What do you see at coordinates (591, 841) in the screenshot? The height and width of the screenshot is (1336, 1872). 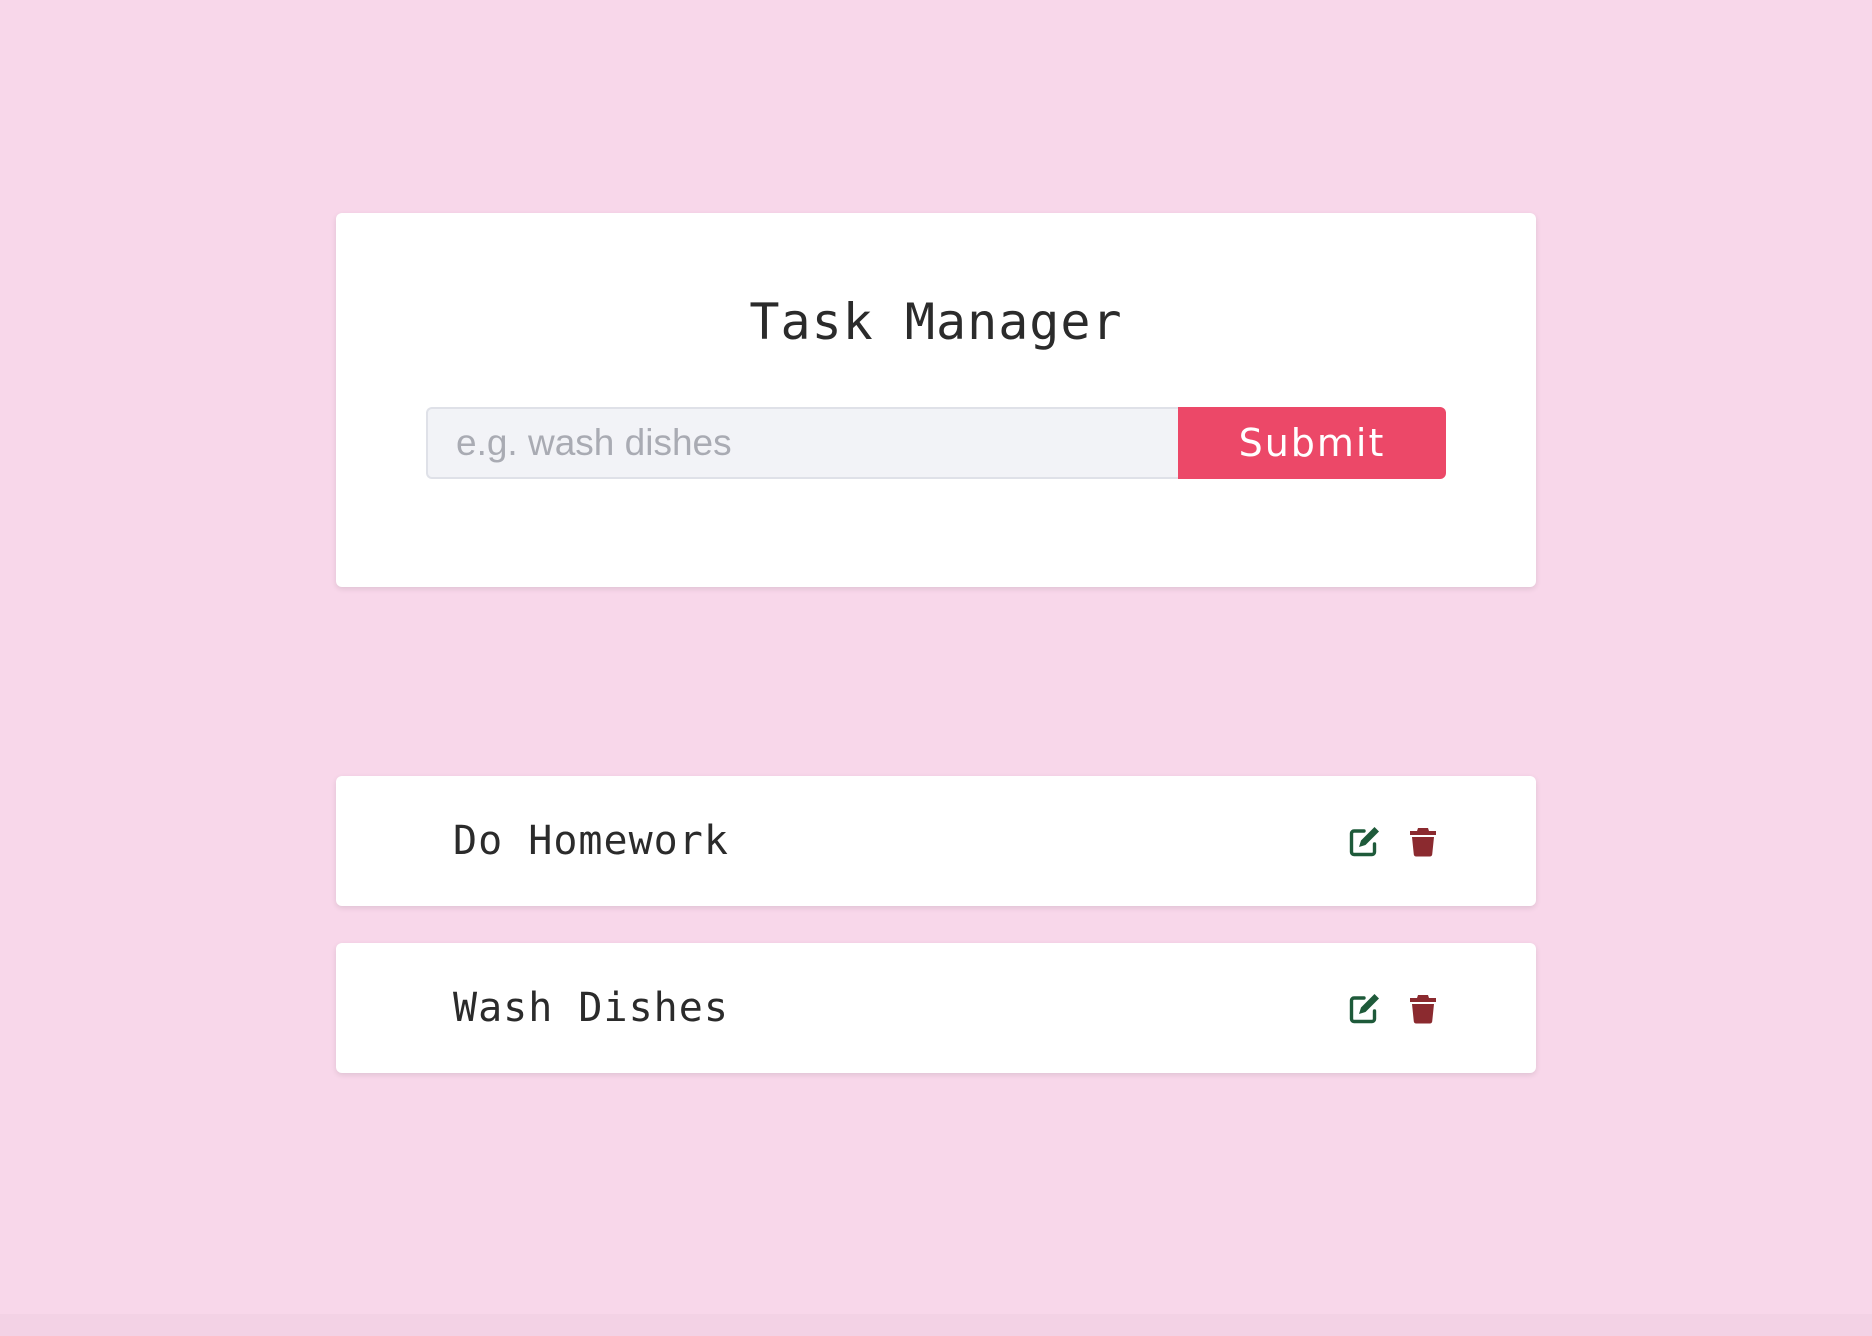 I see `task-label: Do Homework` at bounding box center [591, 841].